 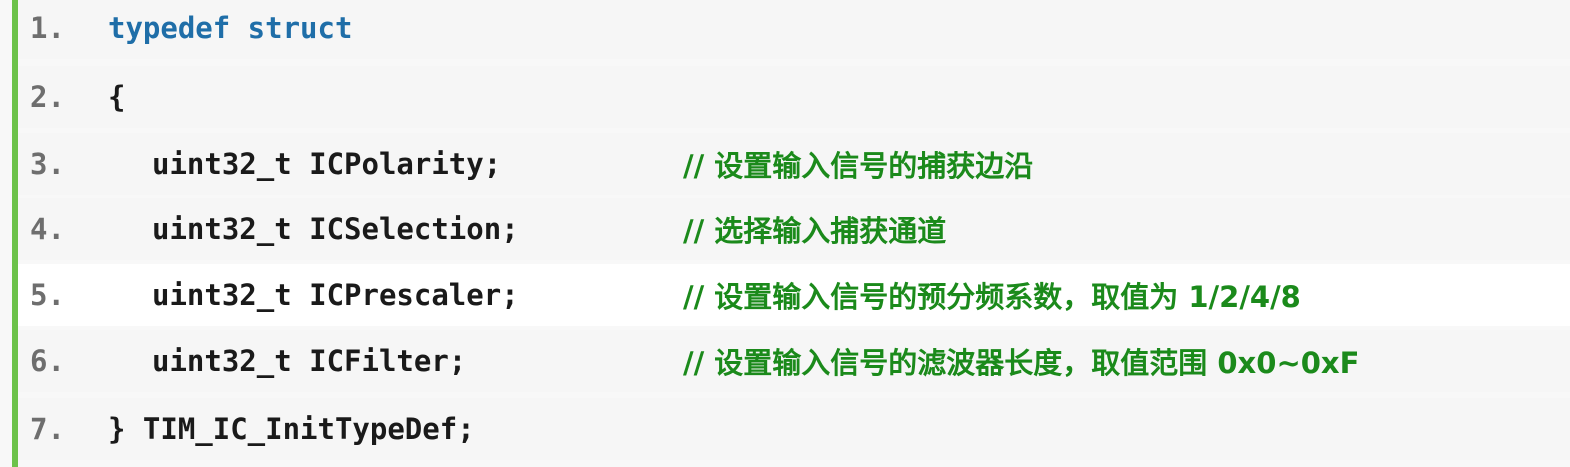 I want to click on code-line: 3. uint32_t ICPolarity; // 设置输入信号的捕获边沿, so click(x=794, y=164).